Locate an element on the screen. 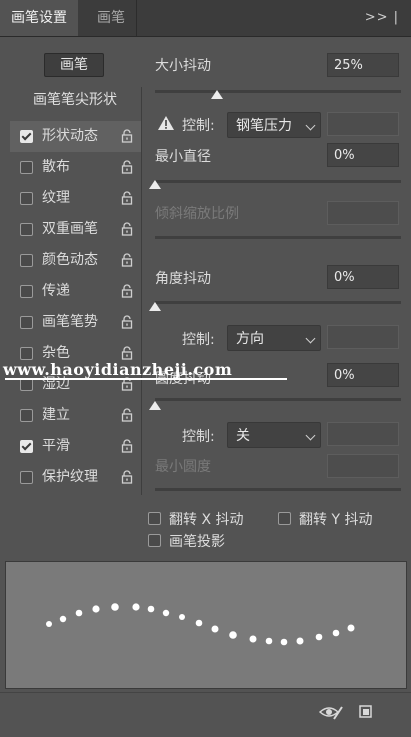  sidebar-item: 双重画笔 is located at coordinates (75, 229).